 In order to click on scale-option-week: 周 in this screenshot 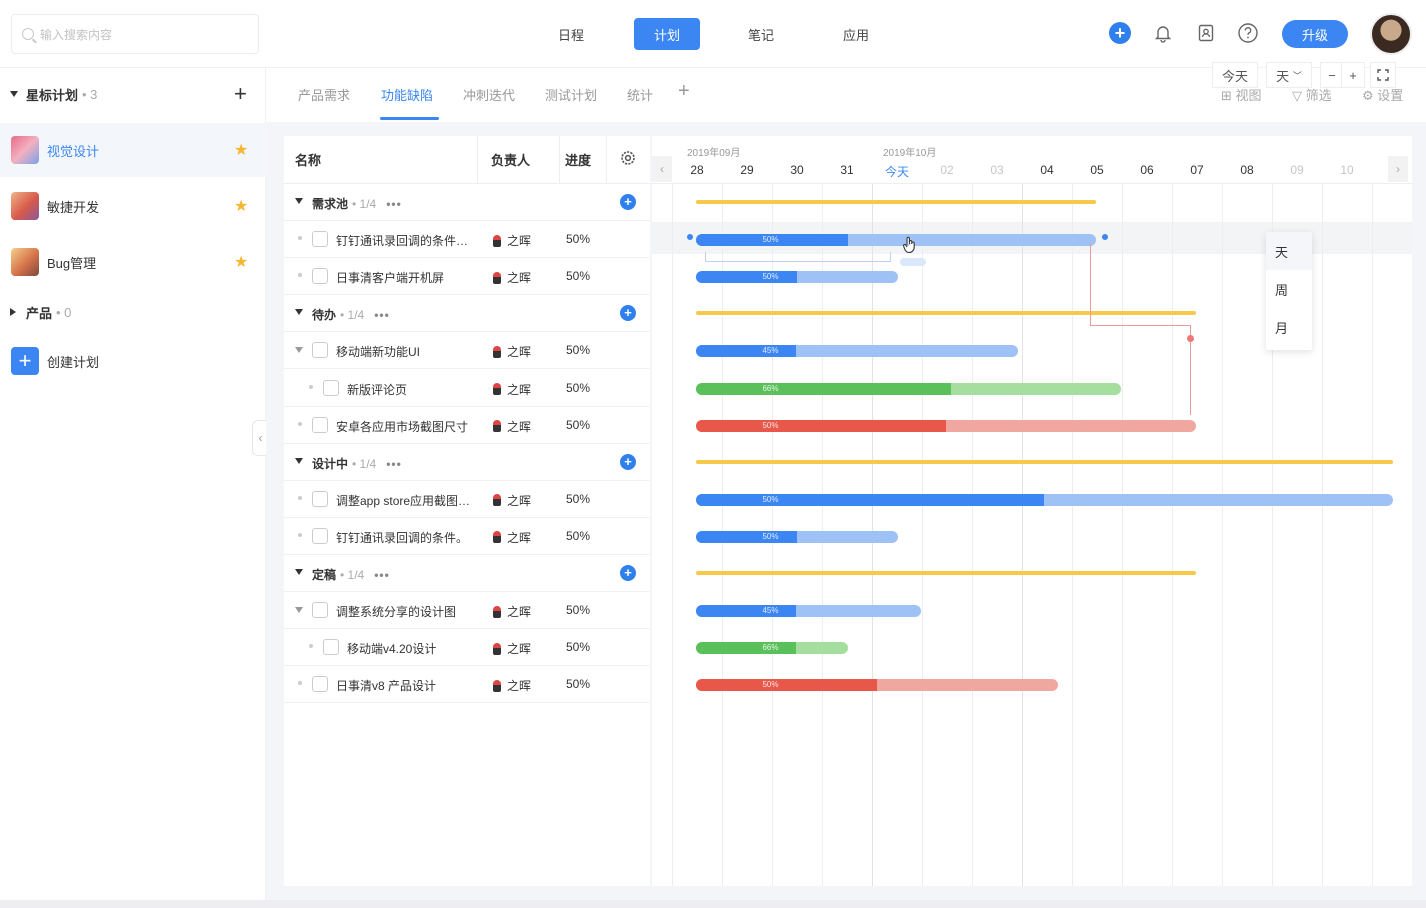, I will do `click(1289, 289)`.